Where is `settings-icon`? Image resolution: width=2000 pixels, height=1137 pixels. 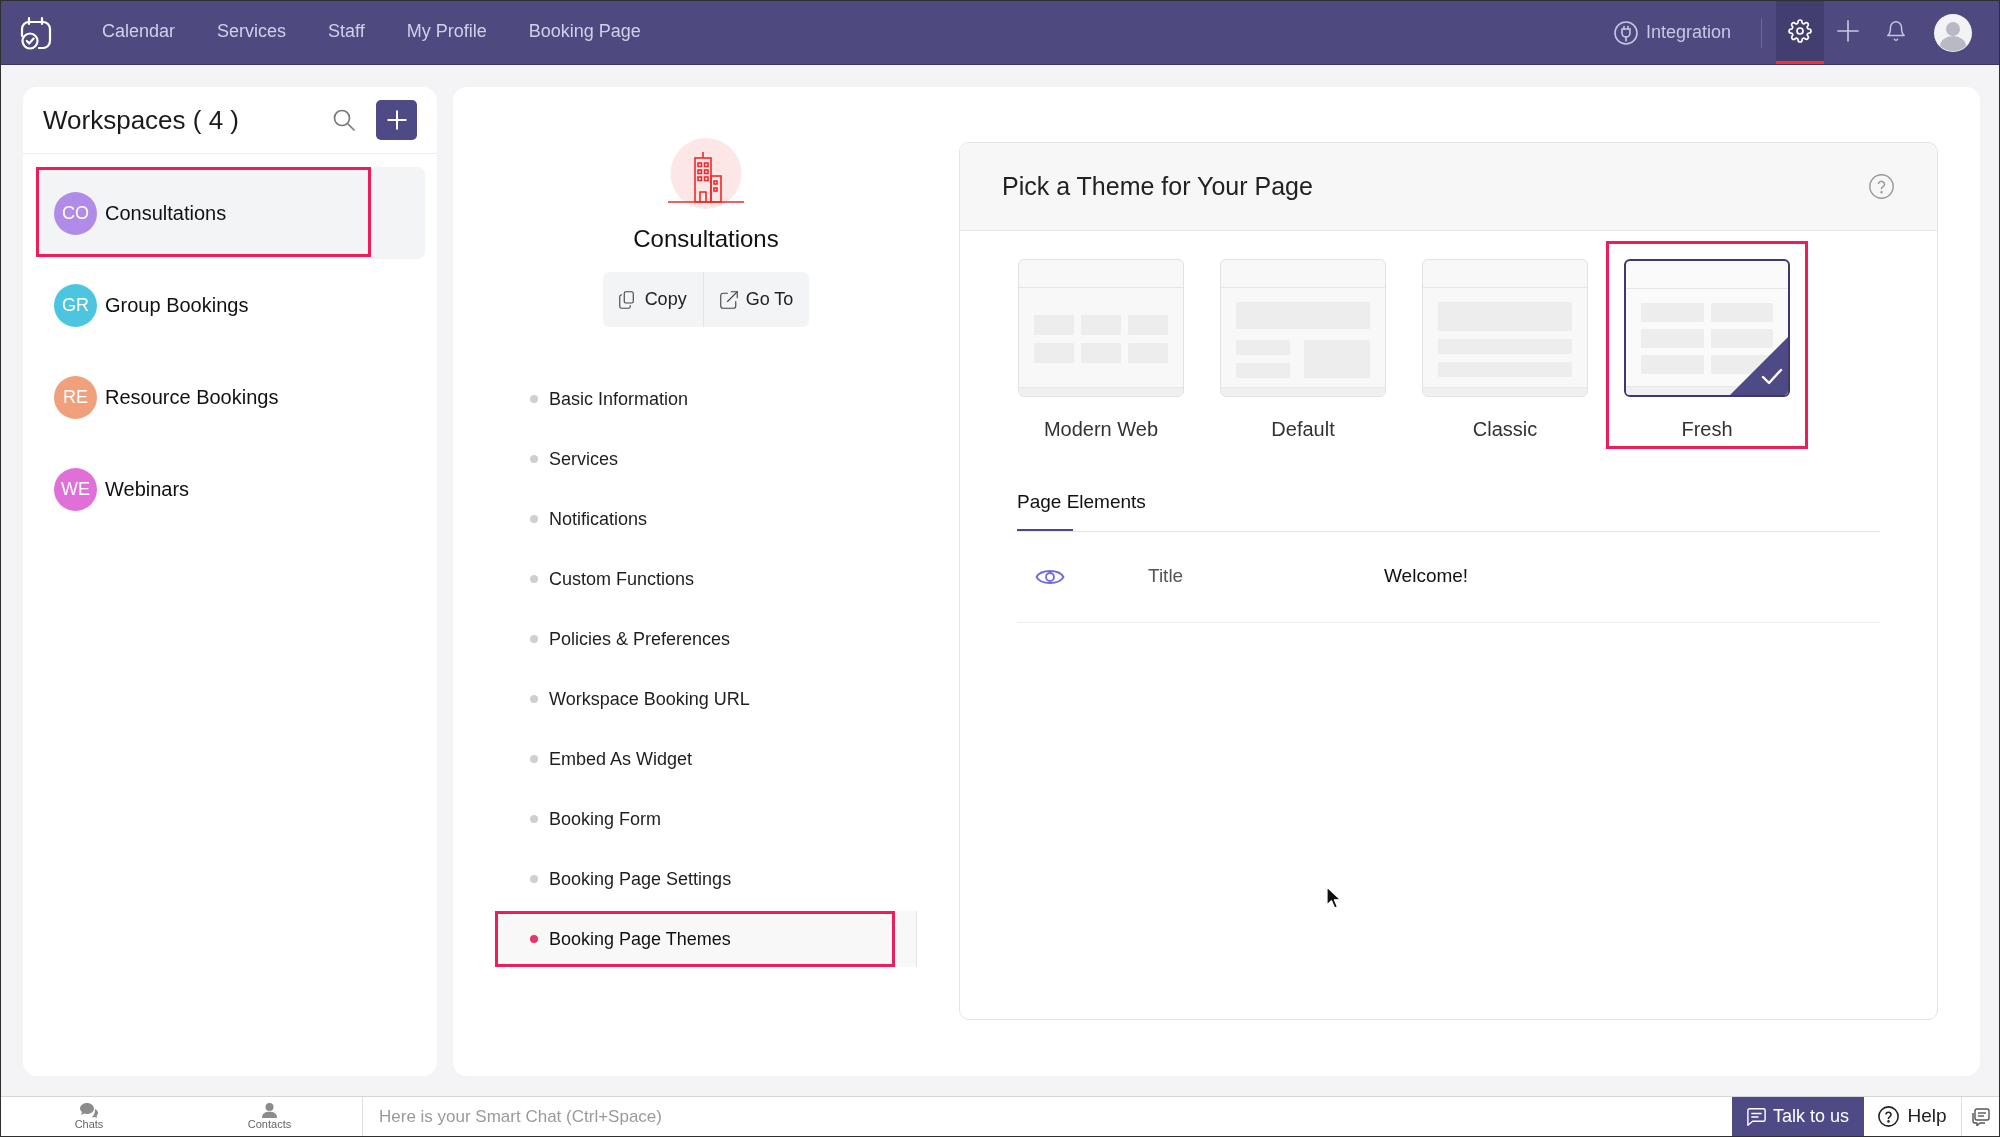 settings-icon is located at coordinates (1800, 31).